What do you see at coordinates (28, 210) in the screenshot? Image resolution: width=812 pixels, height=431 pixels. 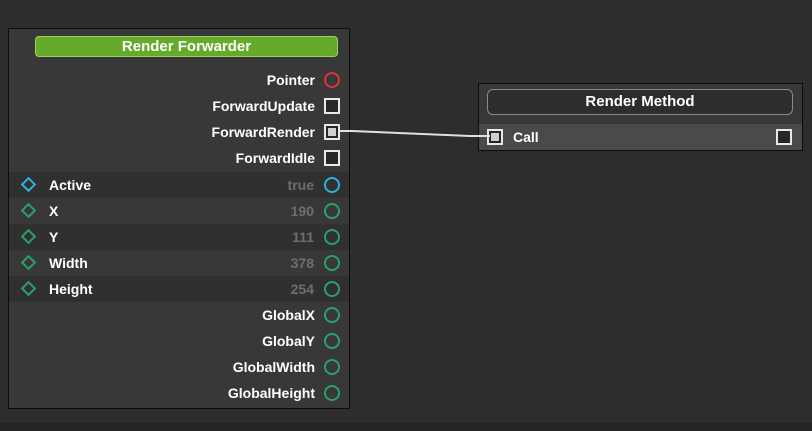 I see `x-input-diamond-icon` at bounding box center [28, 210].